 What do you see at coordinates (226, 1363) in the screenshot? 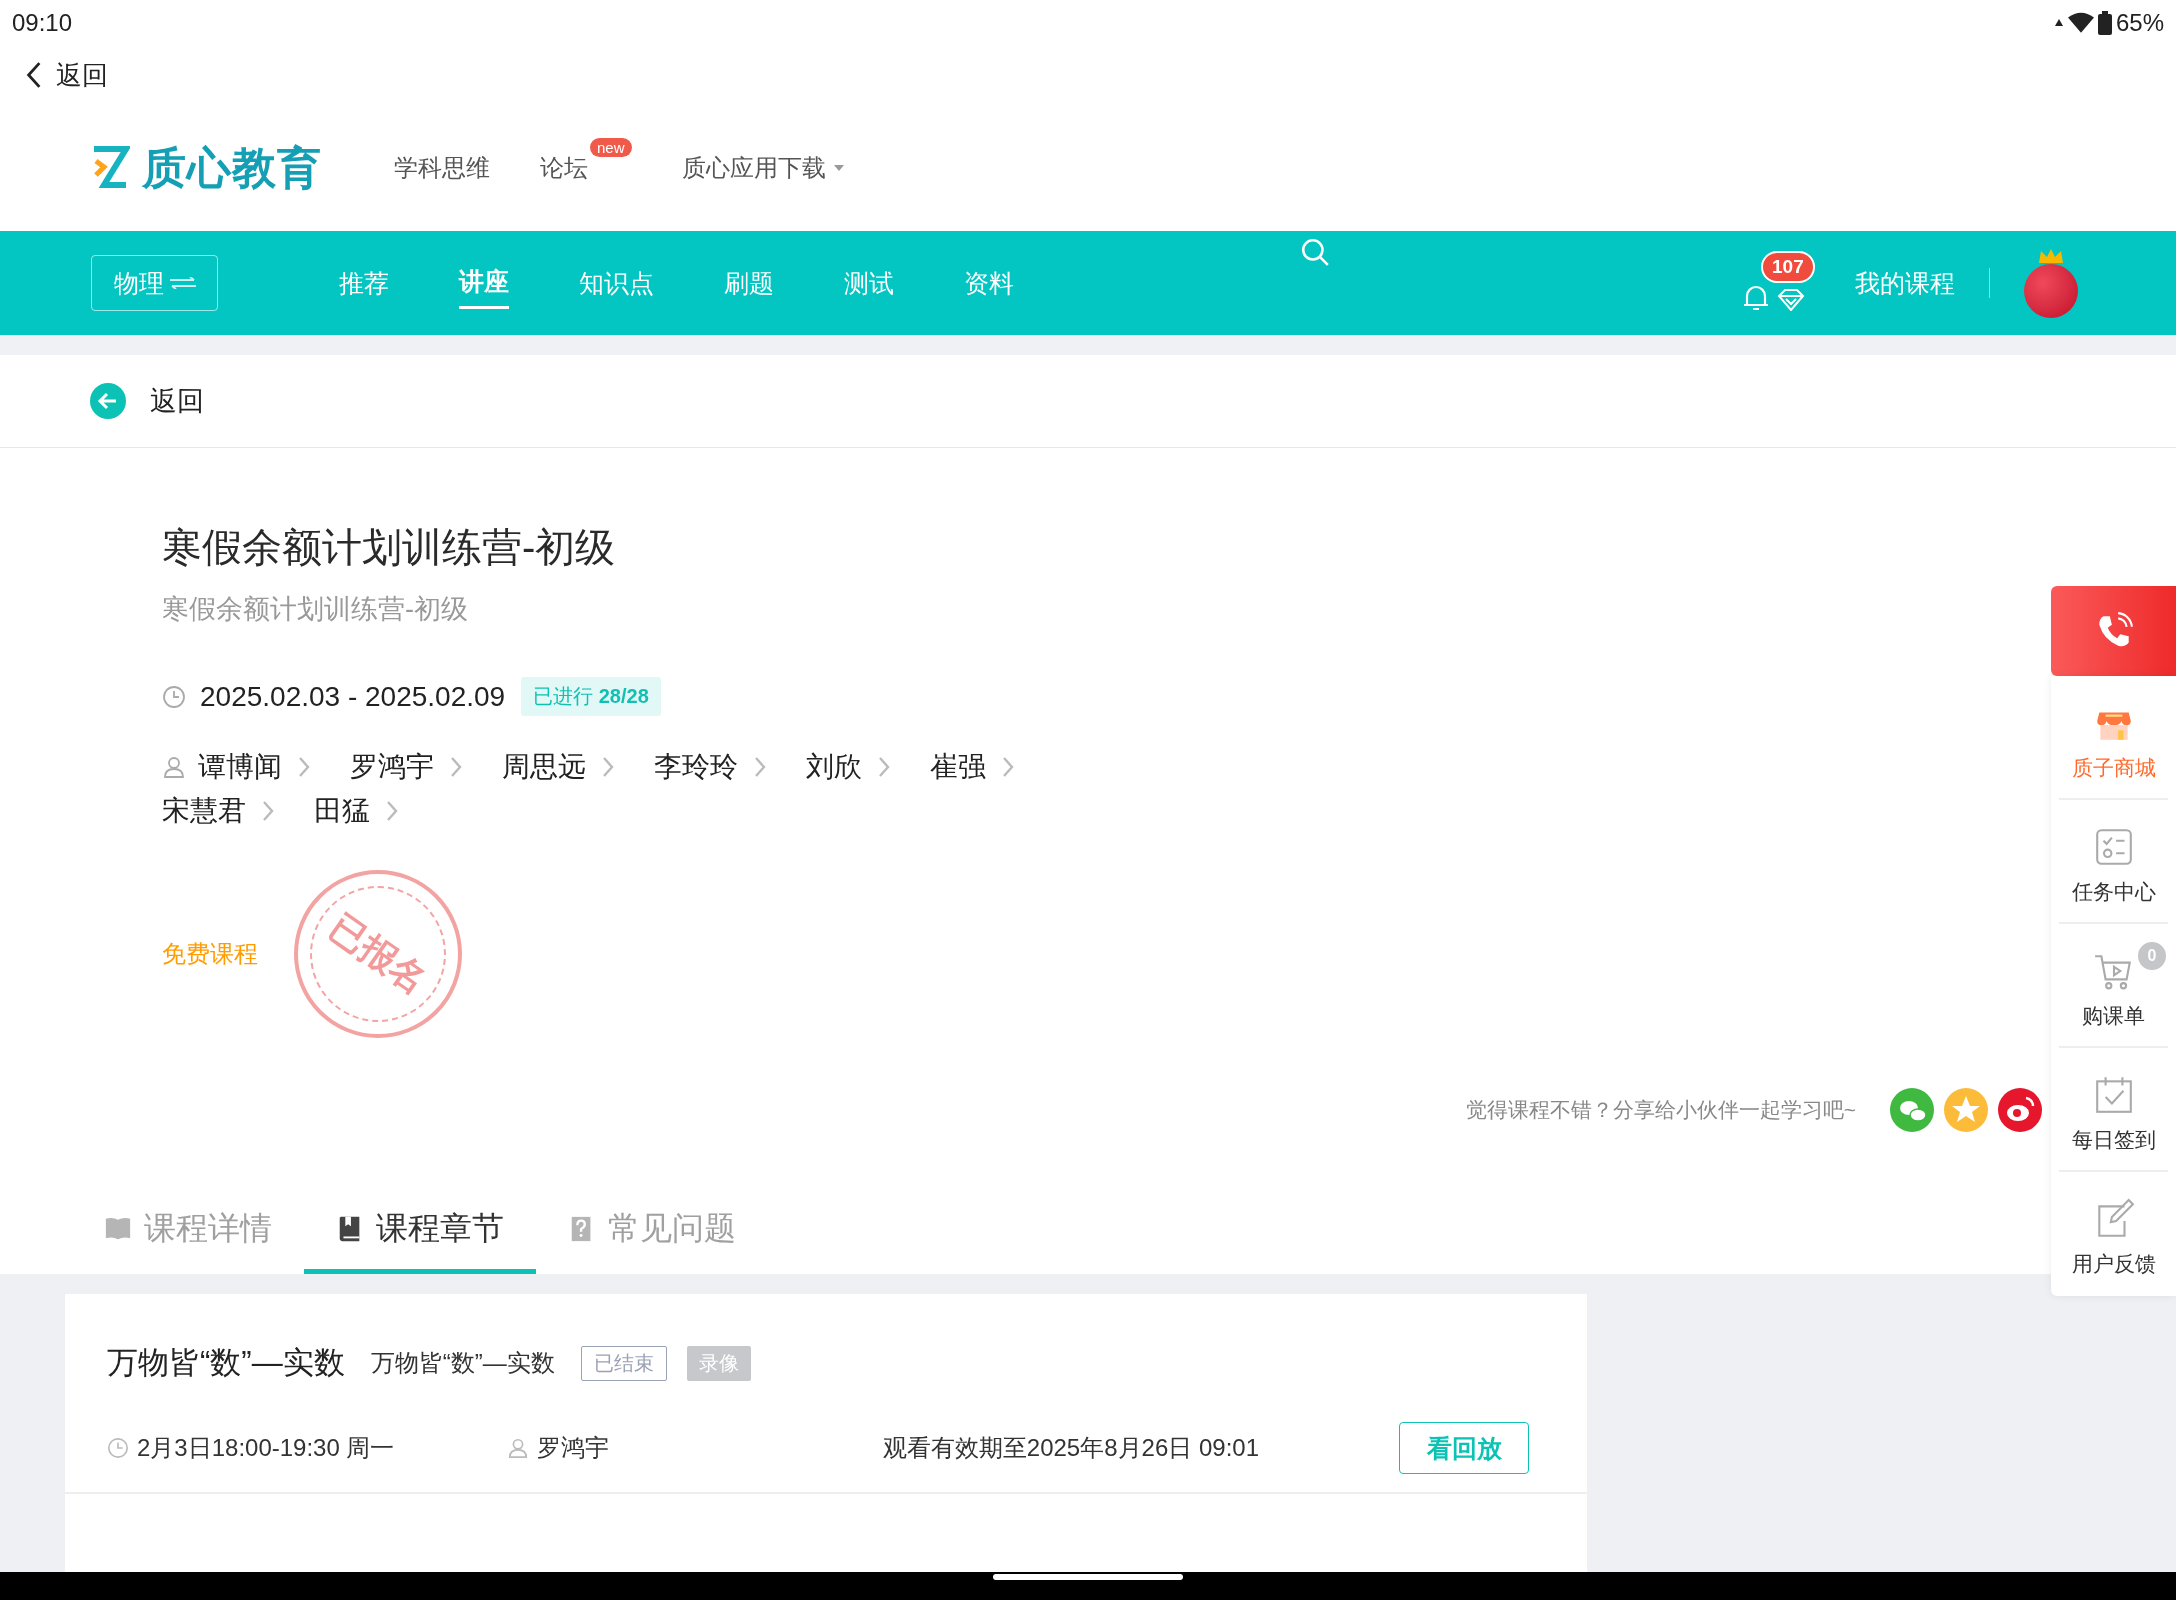
I see `chapter-title: 万物皆“数”—实数` at bounding box center [226, 1363].